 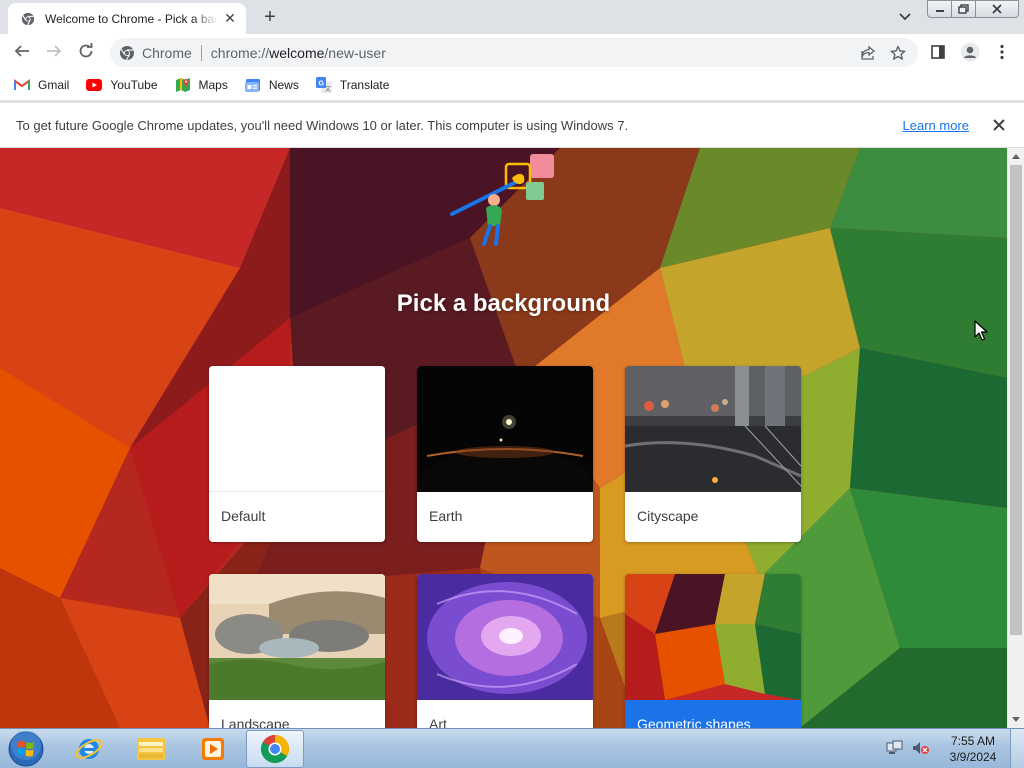 What do you see at coordinates (230, 18) in the screenshot?
I see `close-tab-icon: ✕` at bounding box center [230, 18].